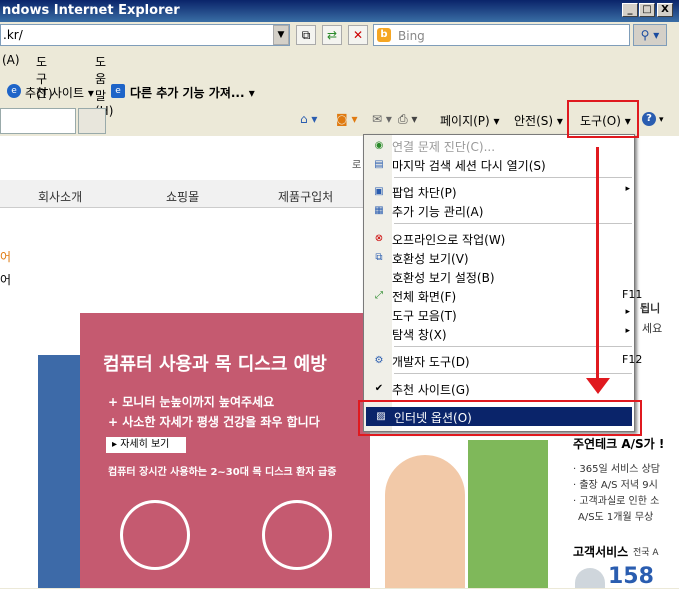 The image size is (679, 589). I want to click on annotation-arrow, so click(597, 265).